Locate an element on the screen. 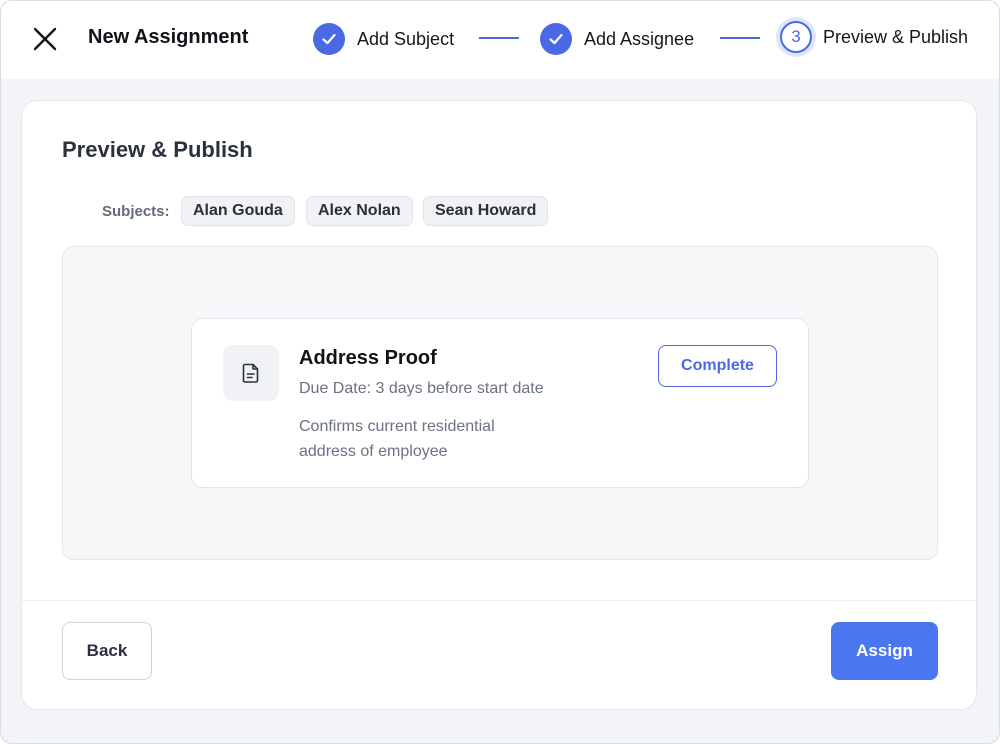 The height and width of the screenshot is (744, 1000). back-button: Back is located at coordinates (107, 651).